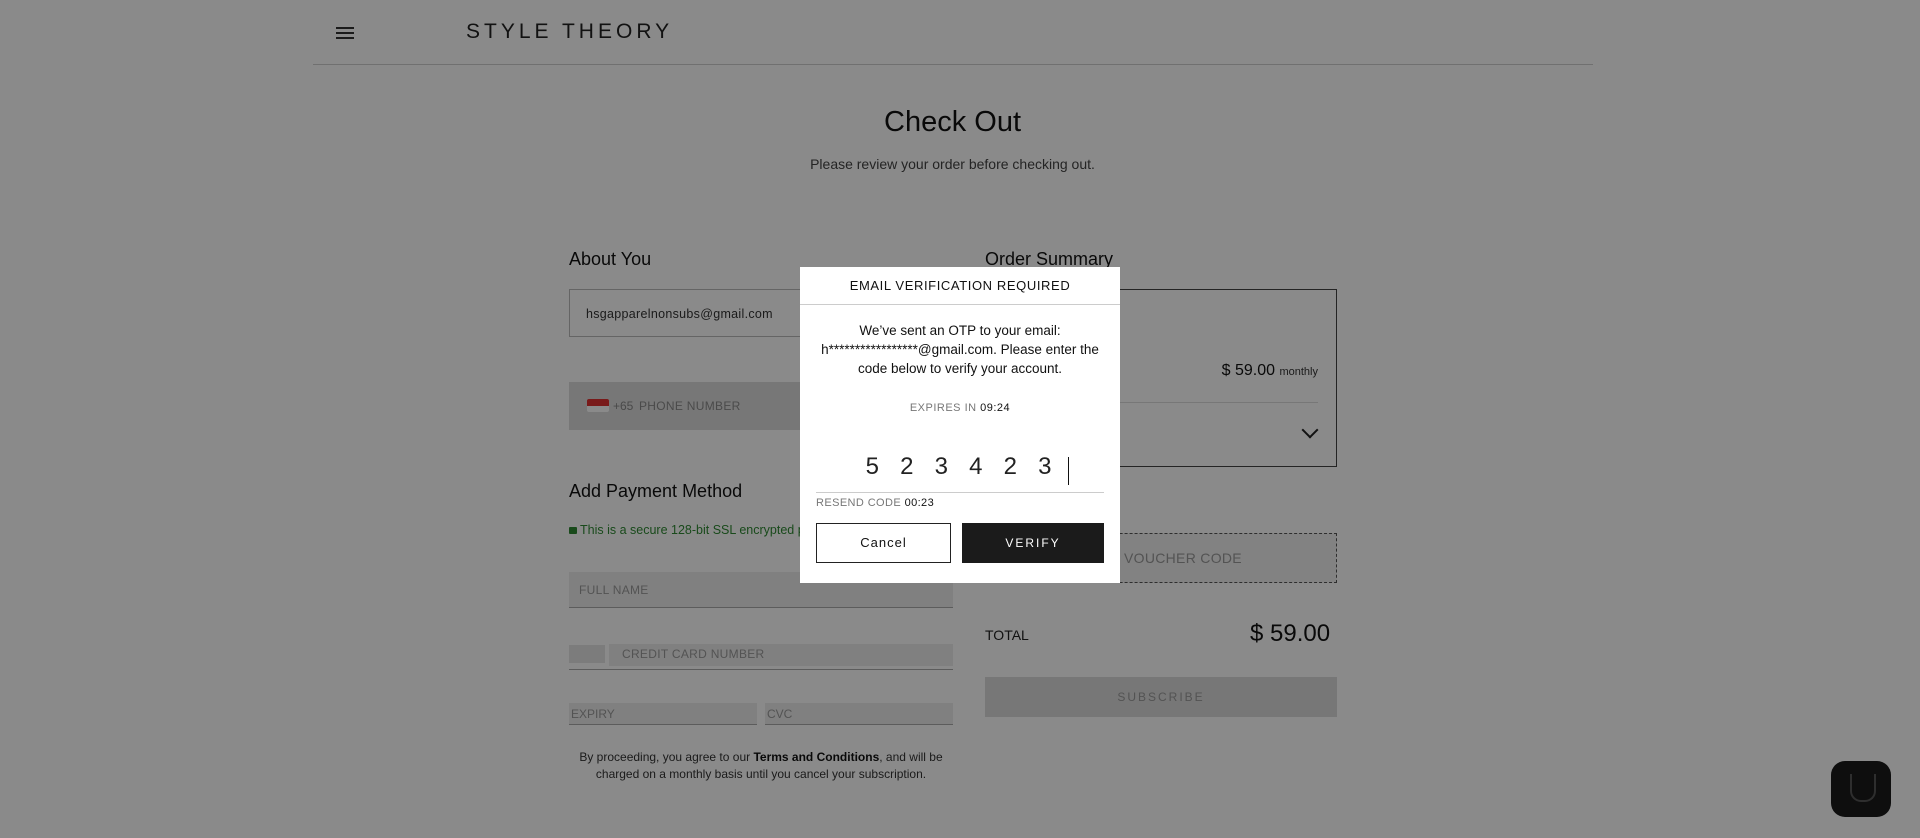 This screenshot has height=838, width=1920. I want to click on otp-digit: 5, so click(872, 466).